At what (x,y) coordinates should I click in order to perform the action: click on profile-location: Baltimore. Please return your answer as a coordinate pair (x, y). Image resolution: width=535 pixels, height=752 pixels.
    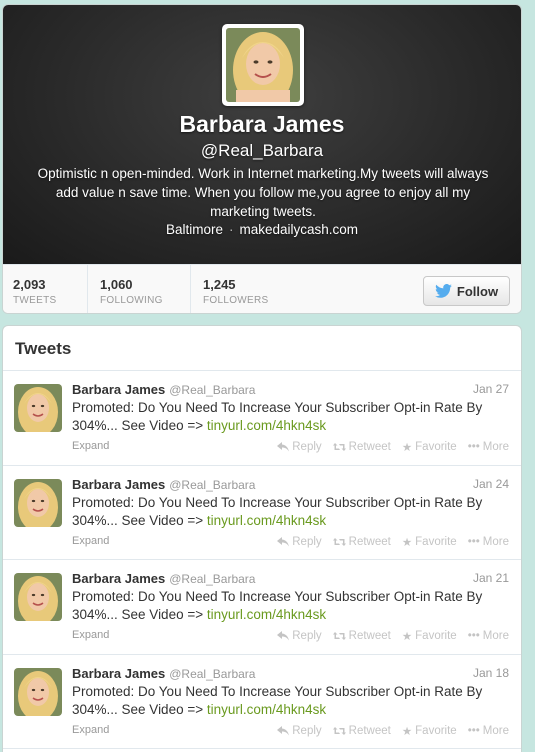
    Looking at the image, I should click on (194, 229).